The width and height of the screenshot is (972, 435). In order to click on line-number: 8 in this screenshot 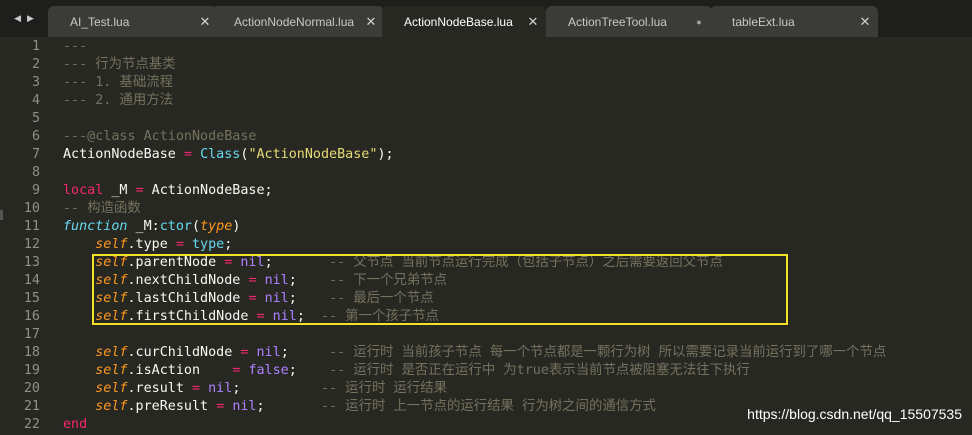, I will do `click(35, 172)`.